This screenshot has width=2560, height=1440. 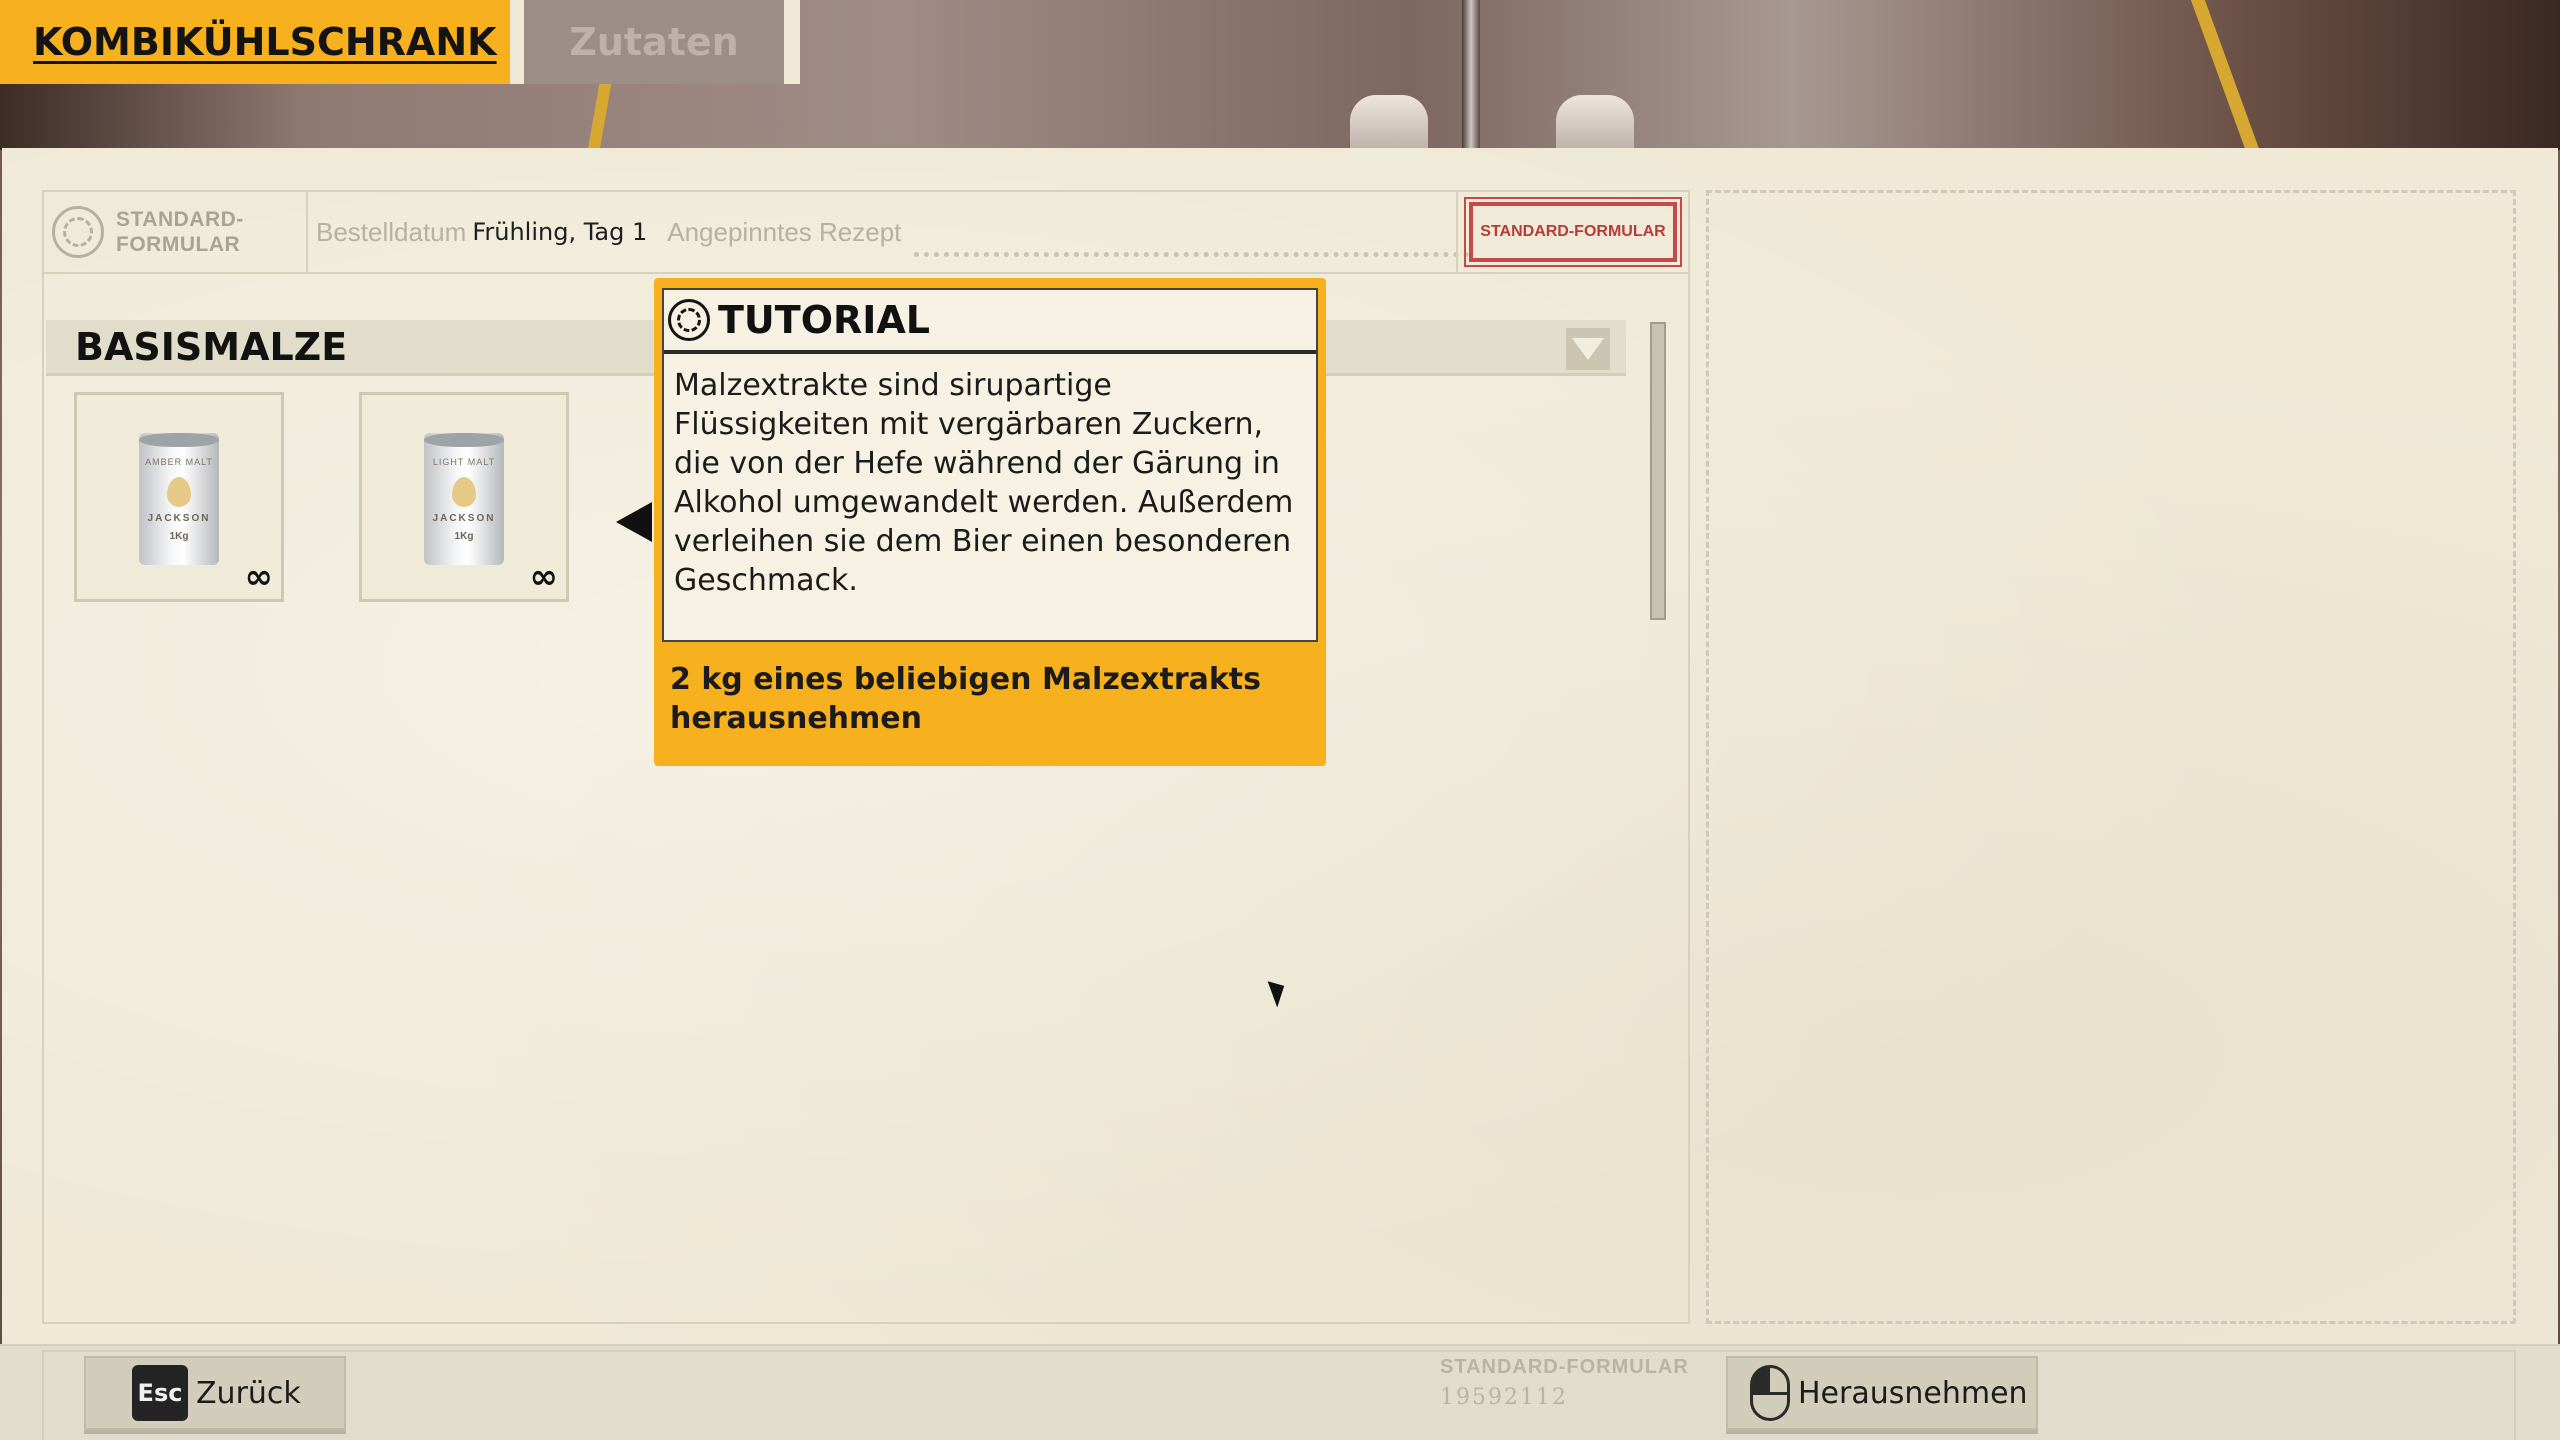 What do you see at coordinates (784, 231) in the screenshot?
I see `pinned-recipe-label: Angepinntes Rezept` at bounding box center [784, 231].